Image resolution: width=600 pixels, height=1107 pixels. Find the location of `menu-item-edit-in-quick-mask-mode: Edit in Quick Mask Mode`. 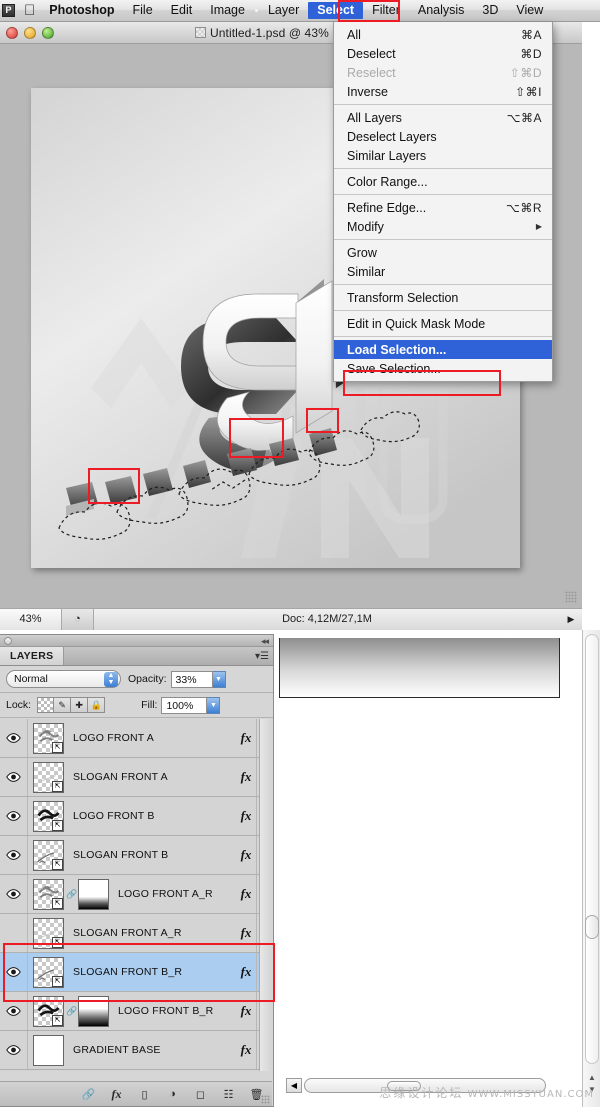

menu-item-edit-in-quick-mask-mode: Edit in Quick Mask Mode is located at coordinates (443, 323).